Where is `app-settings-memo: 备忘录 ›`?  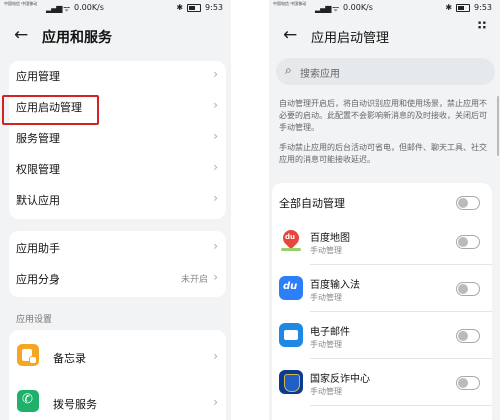 app-settings-memo: 备忘录 › is located at coordinates (117, 358).